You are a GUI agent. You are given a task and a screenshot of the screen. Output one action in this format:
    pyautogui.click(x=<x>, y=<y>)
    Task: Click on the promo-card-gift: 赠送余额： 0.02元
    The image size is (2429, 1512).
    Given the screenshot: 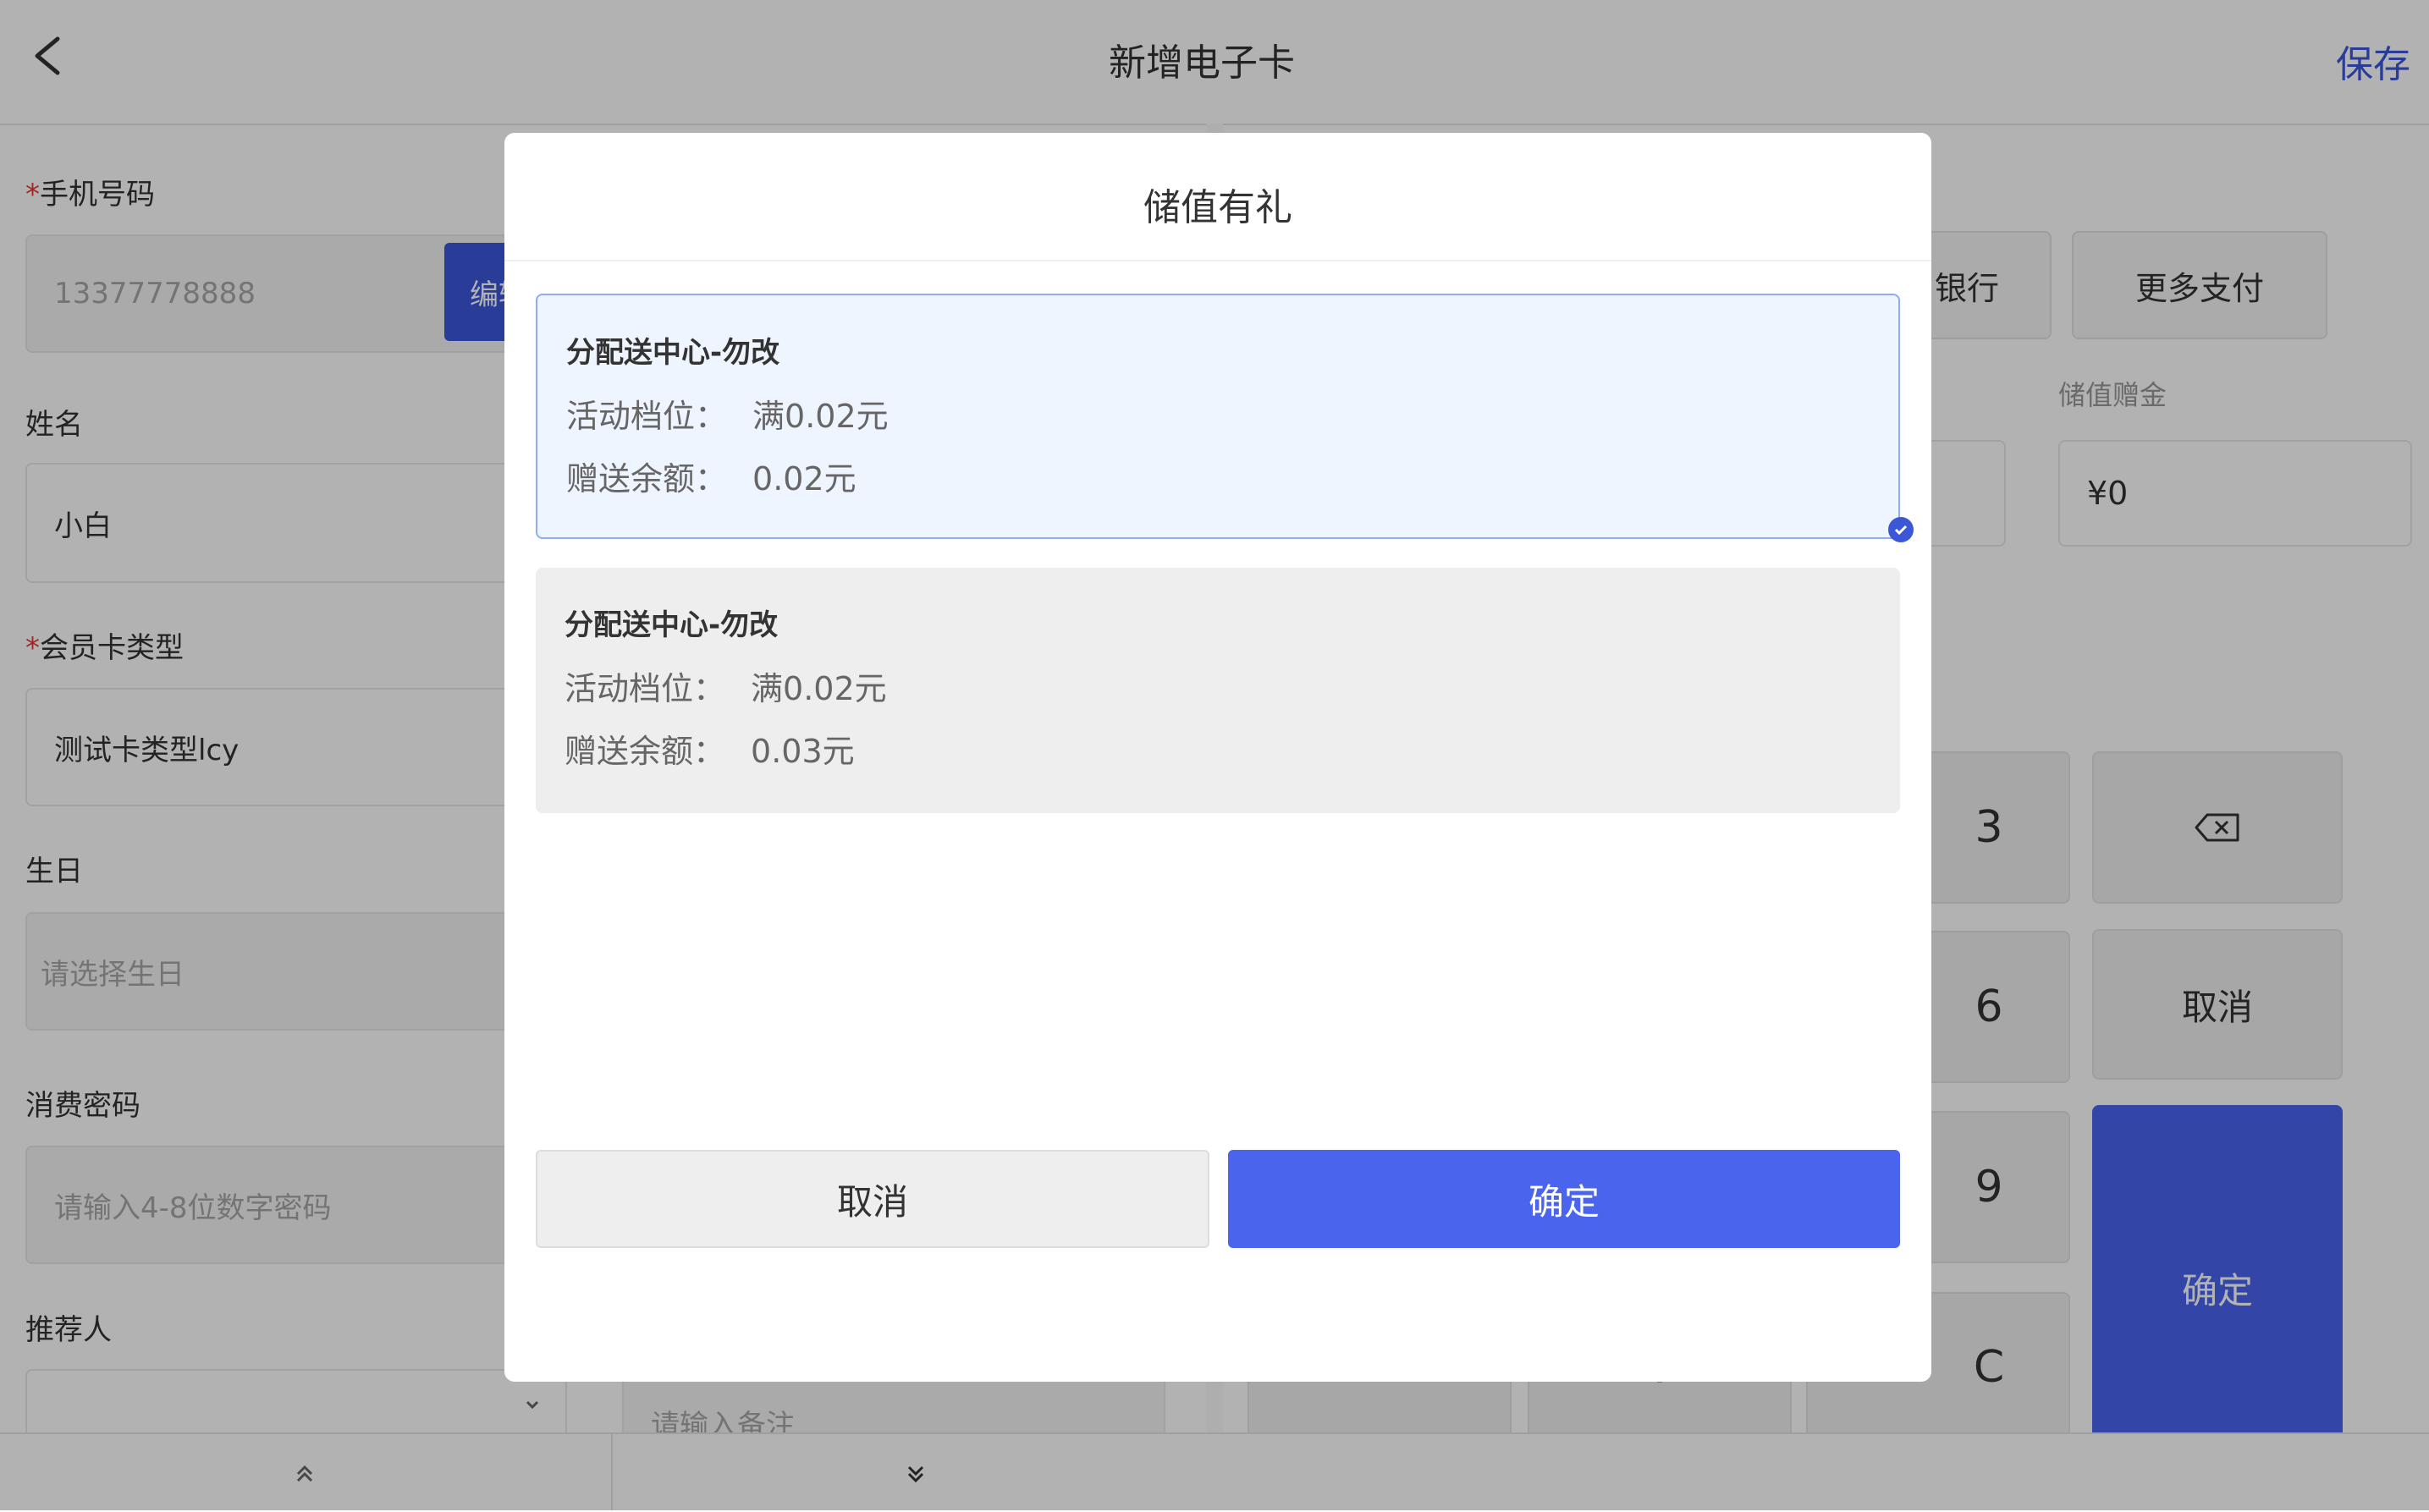 What is the action you would take?
    pyautogui.click(x=711, y=476)
    